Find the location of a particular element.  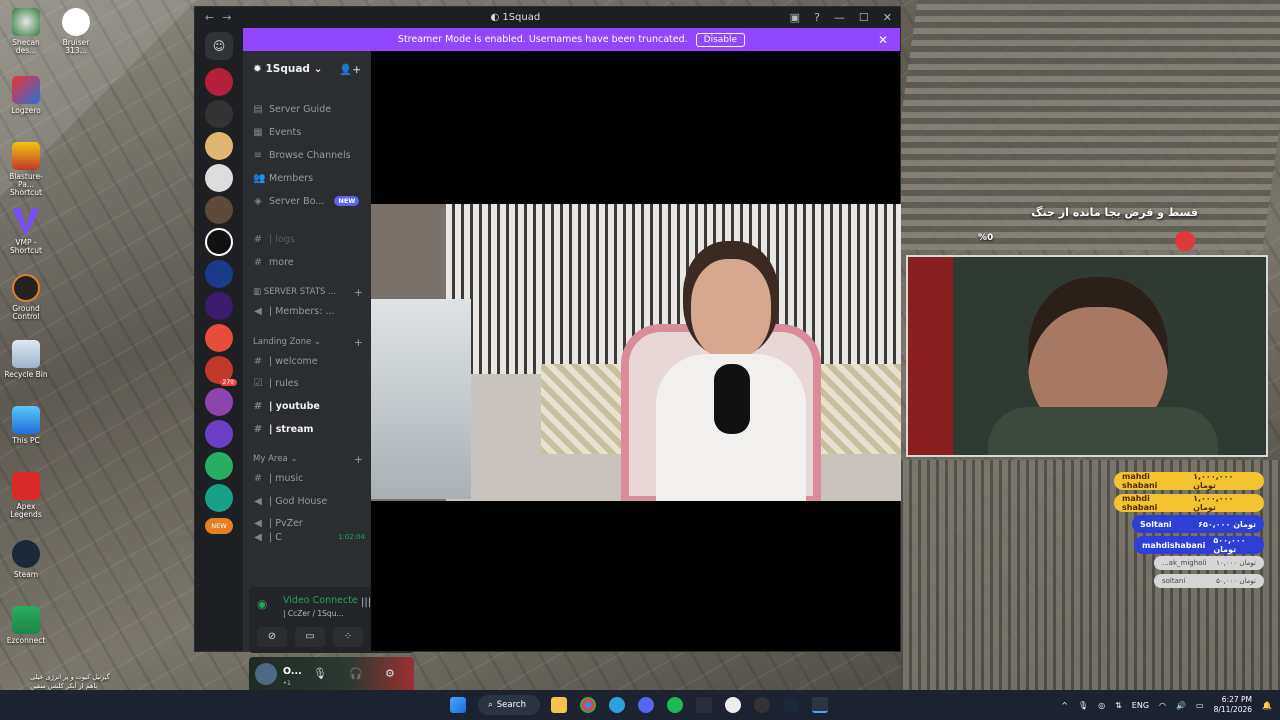

minimize-button: — is located at coordinates (839, 17).